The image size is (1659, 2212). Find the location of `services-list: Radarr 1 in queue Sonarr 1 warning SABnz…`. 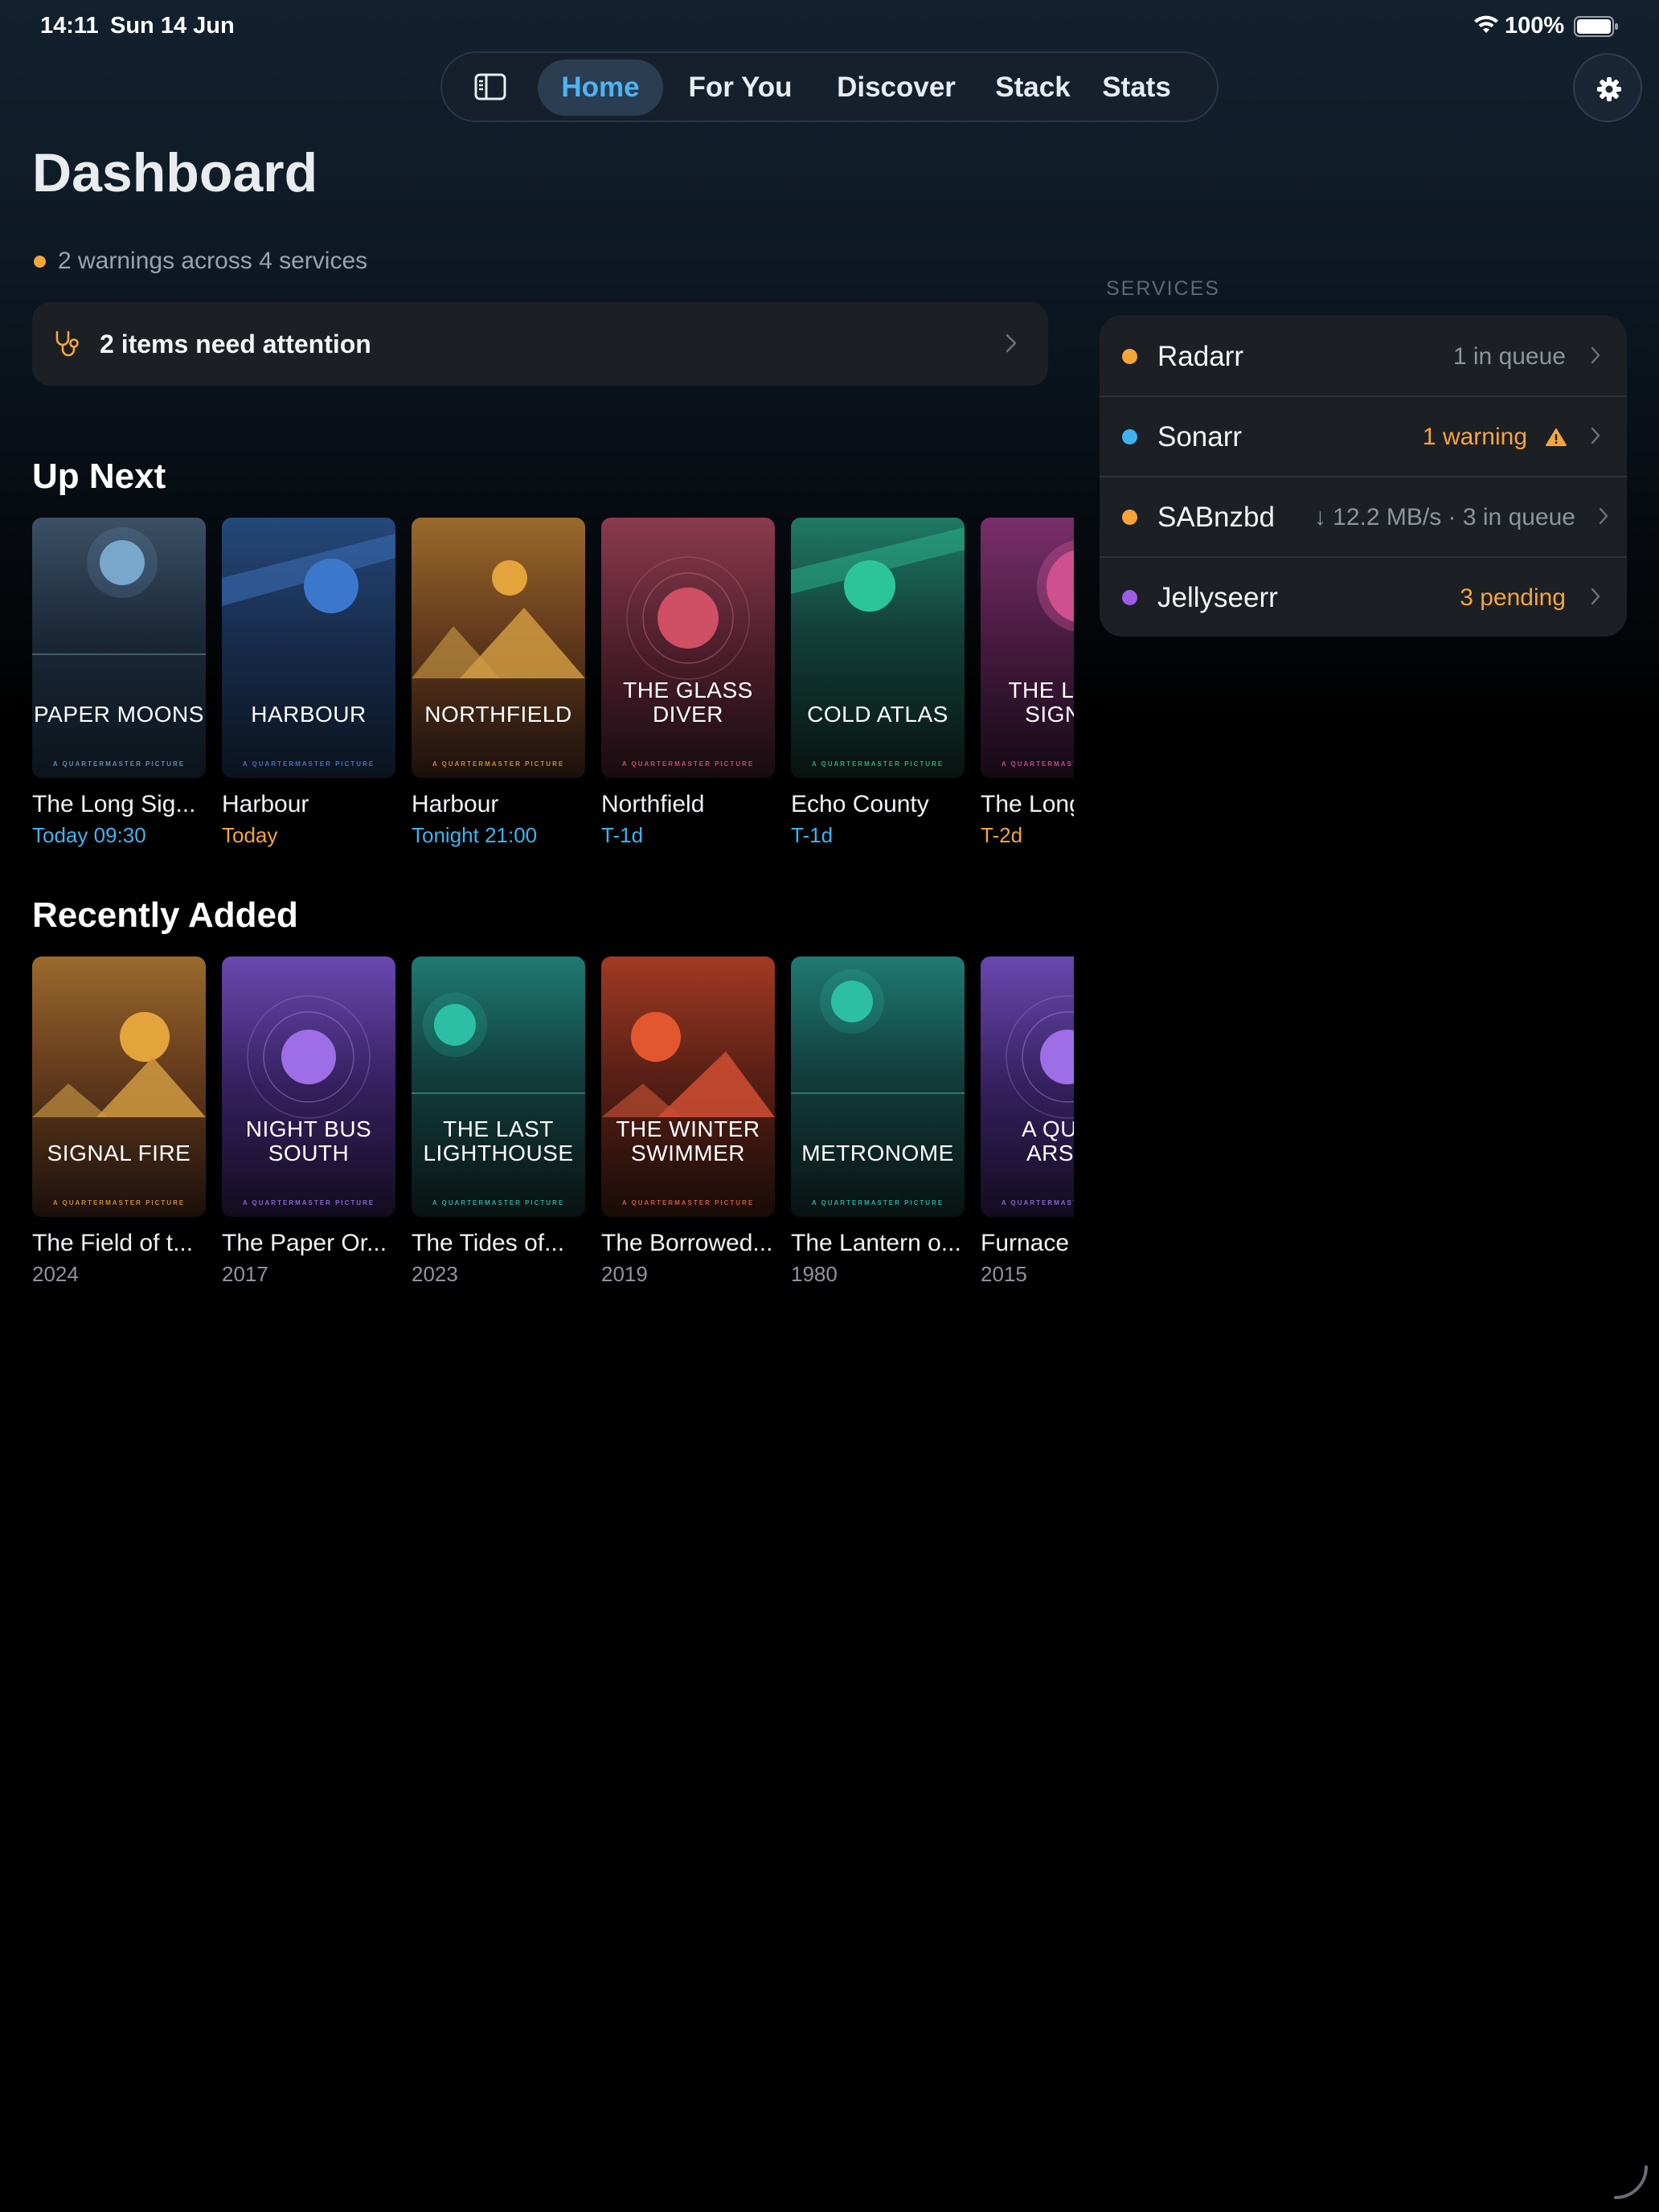

services-list: Radarr 1 in queue Sonarr 1 warning SABnz… is located at coordinates (1363, 476).